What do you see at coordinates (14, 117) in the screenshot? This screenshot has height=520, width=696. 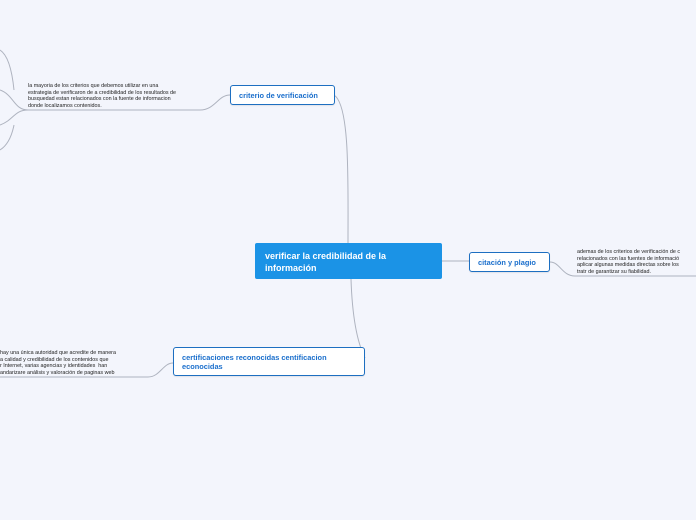 I see `link-offscreen-b` at bounding box center [14, 117].